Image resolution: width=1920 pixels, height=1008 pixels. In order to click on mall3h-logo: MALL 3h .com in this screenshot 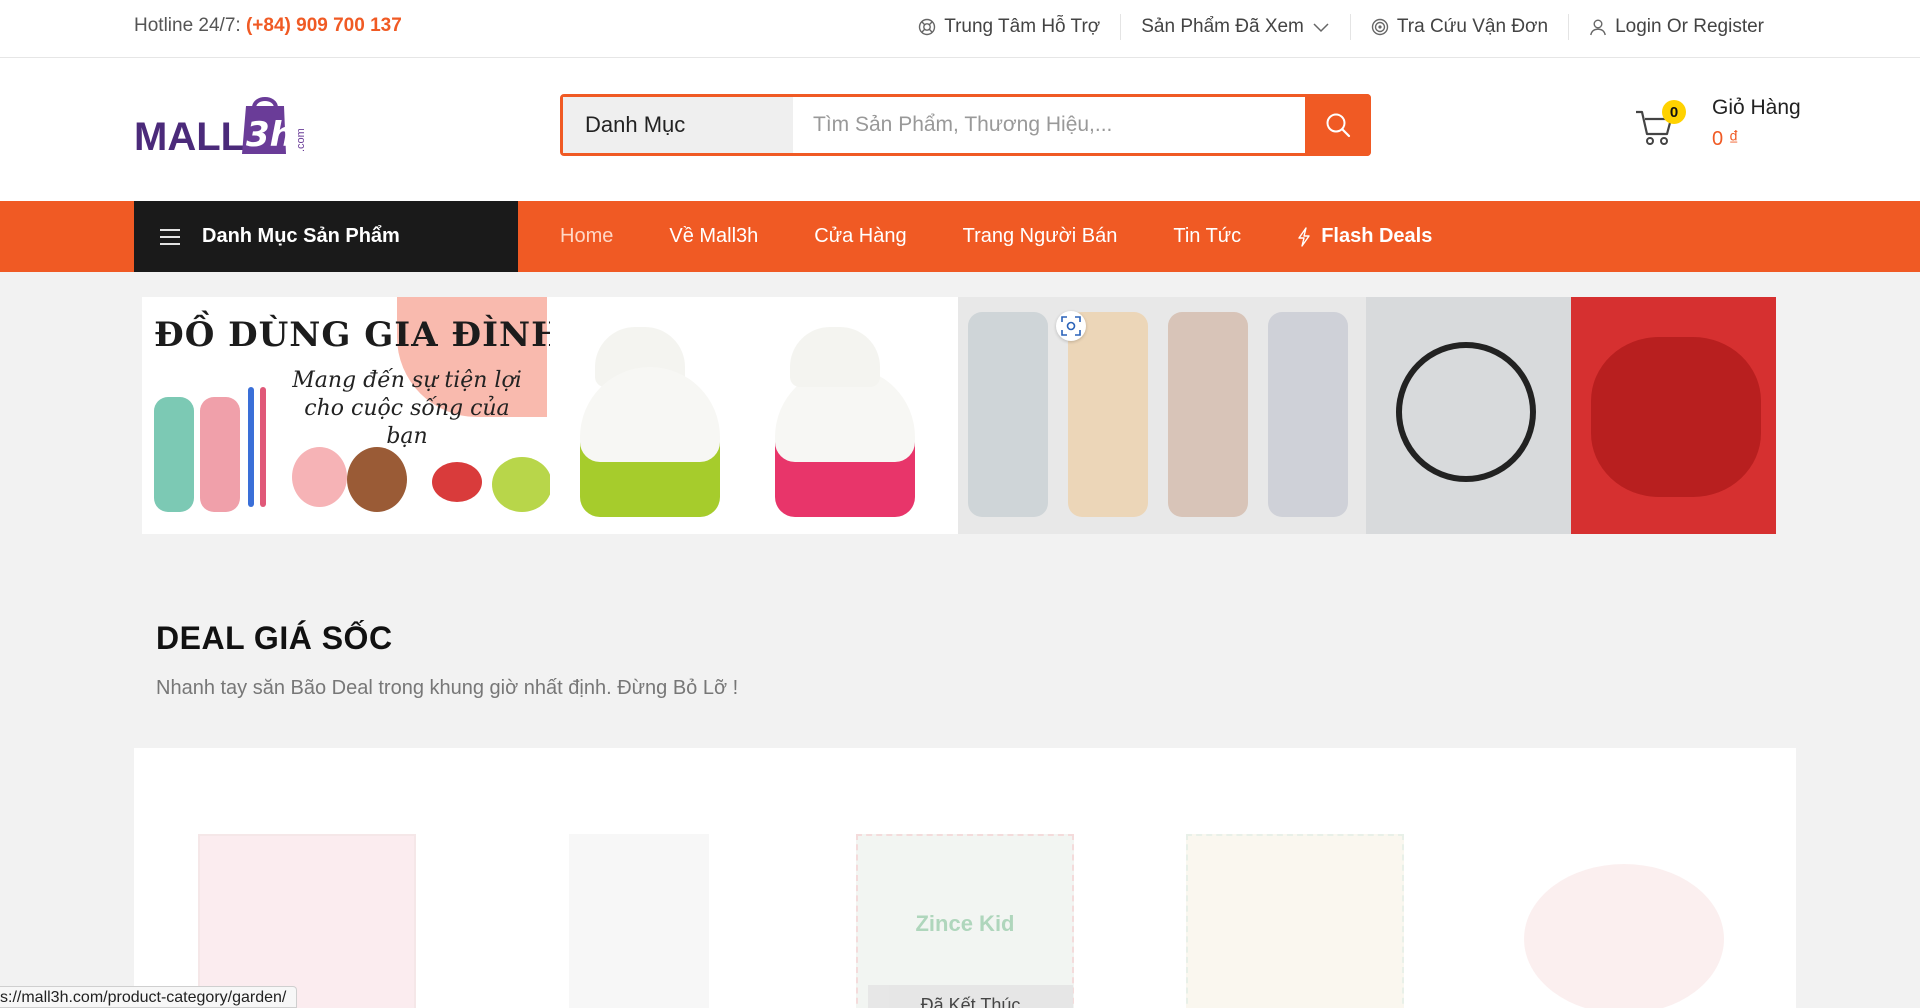, I will do `click(224, 132)`.